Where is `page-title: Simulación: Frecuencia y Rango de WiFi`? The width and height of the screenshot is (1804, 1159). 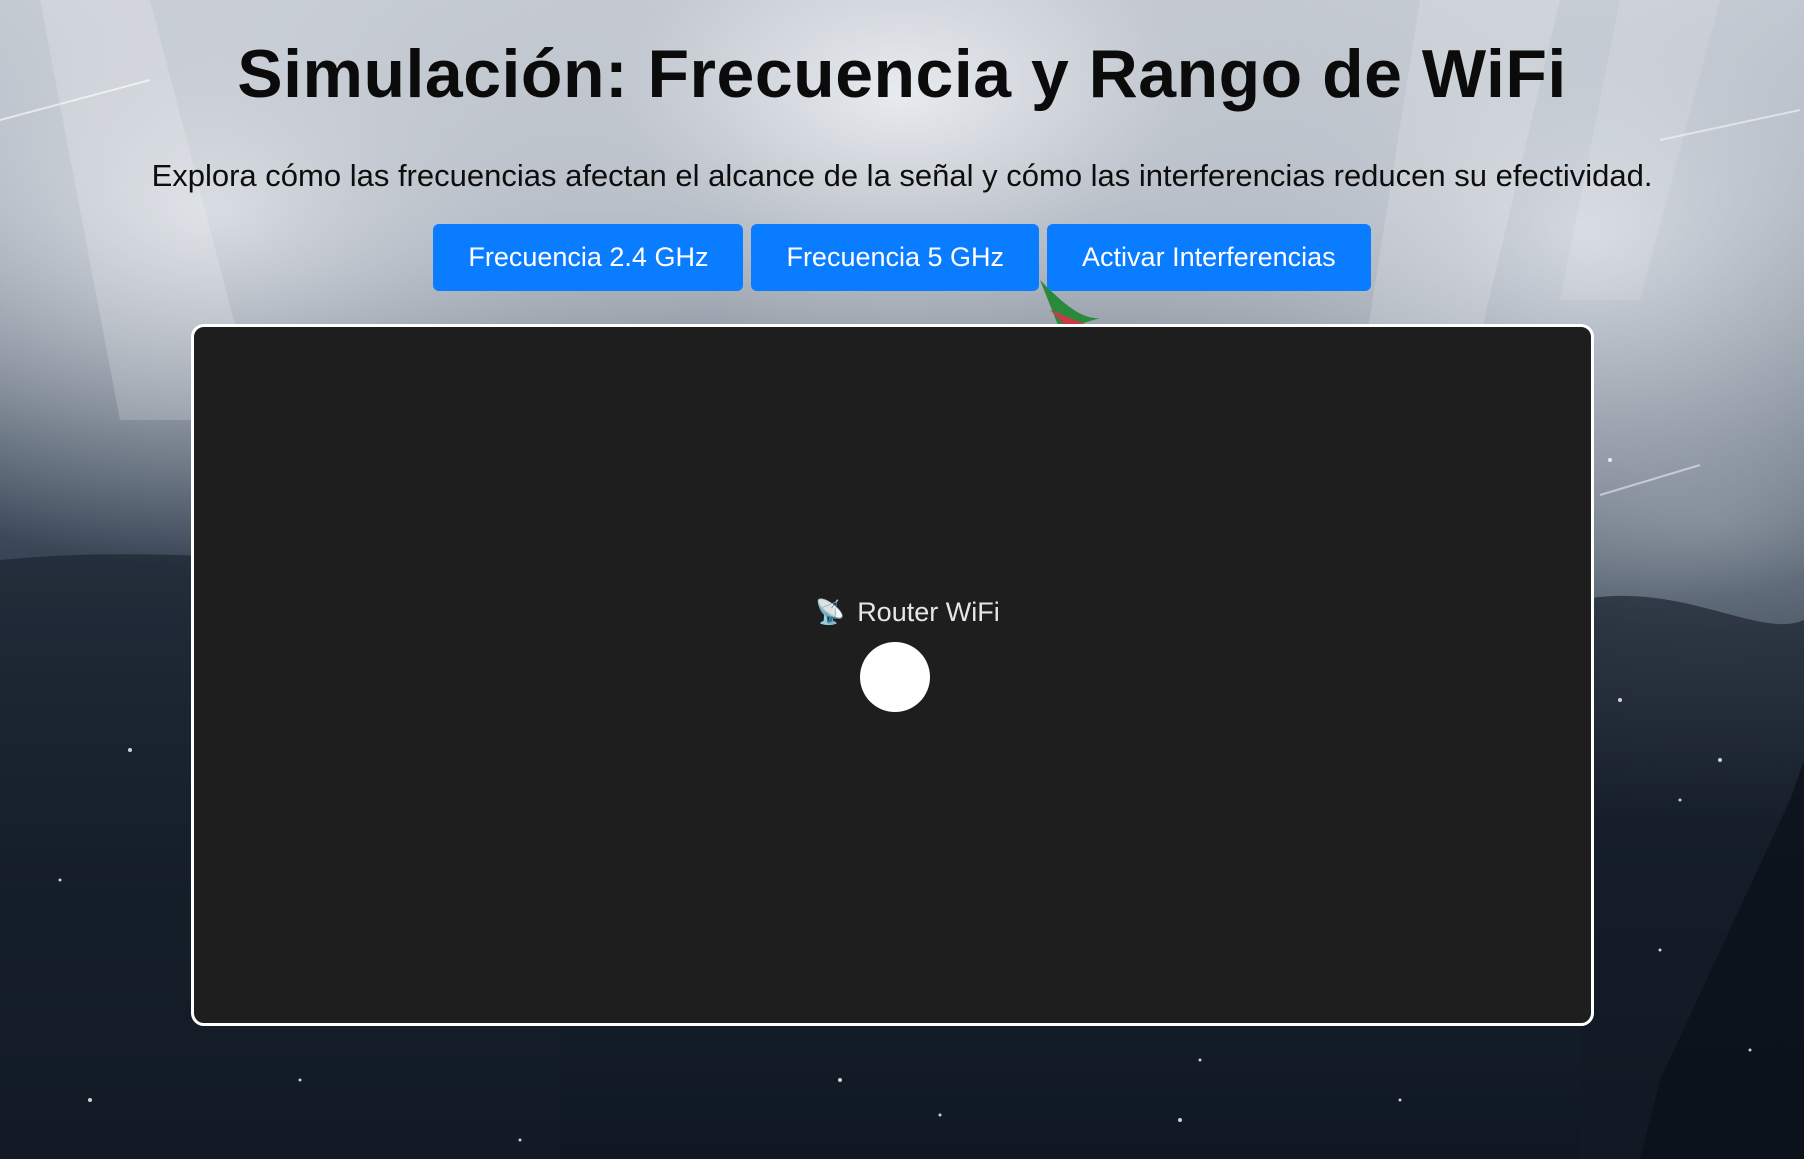
page-title: Simulación: Frecuencia y Rango de WiFi is located at coordinates (902, 74).